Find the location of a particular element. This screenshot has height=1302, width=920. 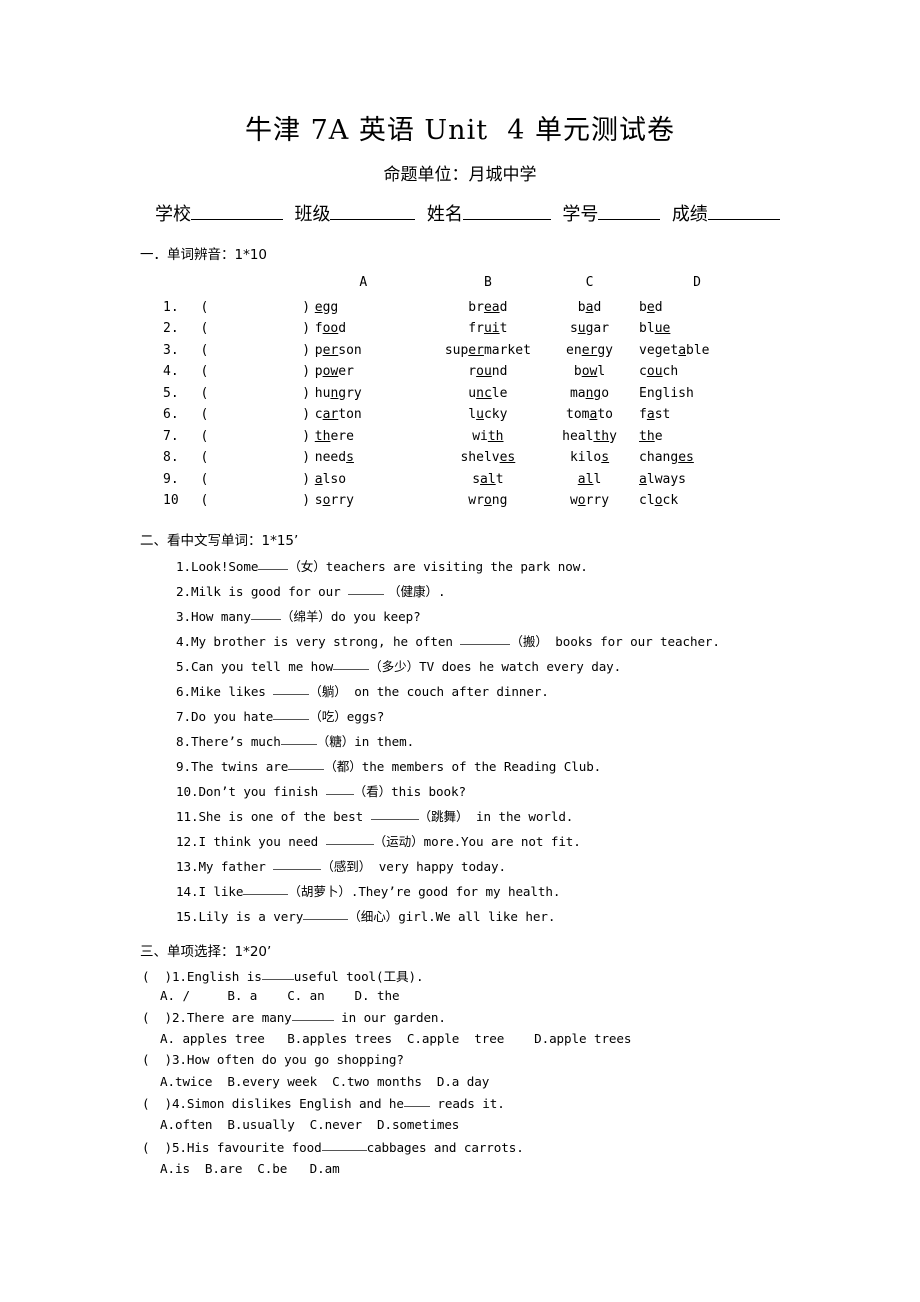

question-text: How often do you go shopping? is located at coordinates (295, 1059).